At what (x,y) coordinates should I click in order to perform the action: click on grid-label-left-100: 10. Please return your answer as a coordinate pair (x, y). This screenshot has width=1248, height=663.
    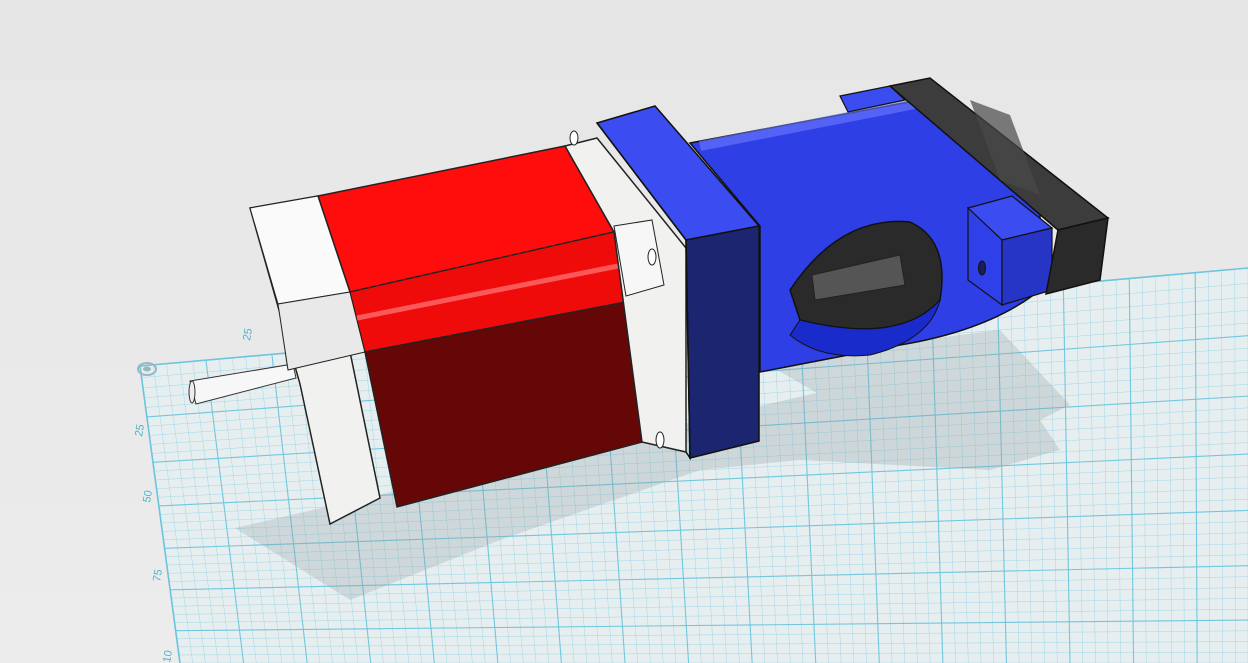
    Looking at the image, I should click on (168, 656).